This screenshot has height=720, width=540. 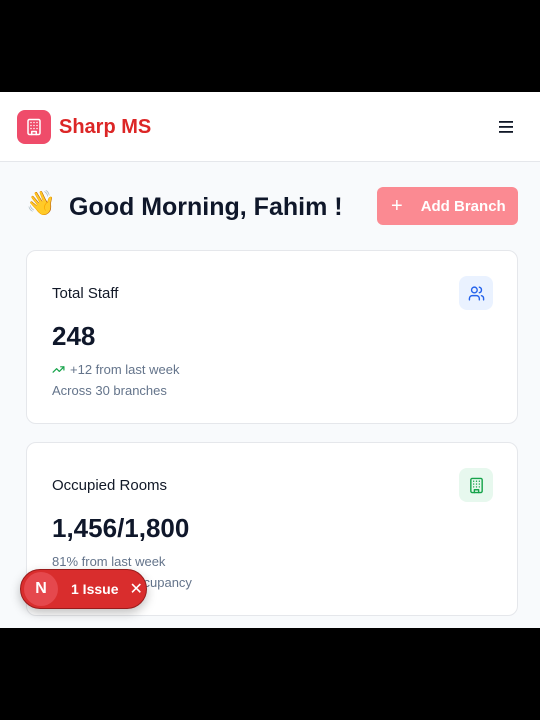 What do you see at coordinates (105, 127) in the screenshot?
I see `brand-name: Sharp MS` at bounding box center [105, 127].